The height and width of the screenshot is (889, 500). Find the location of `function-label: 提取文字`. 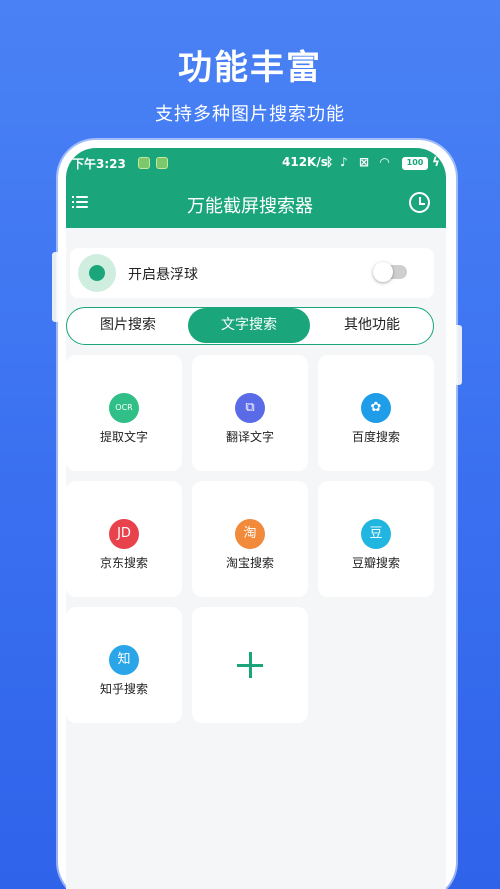

function-label: 提取文字 is located at coordinates (123, 437).